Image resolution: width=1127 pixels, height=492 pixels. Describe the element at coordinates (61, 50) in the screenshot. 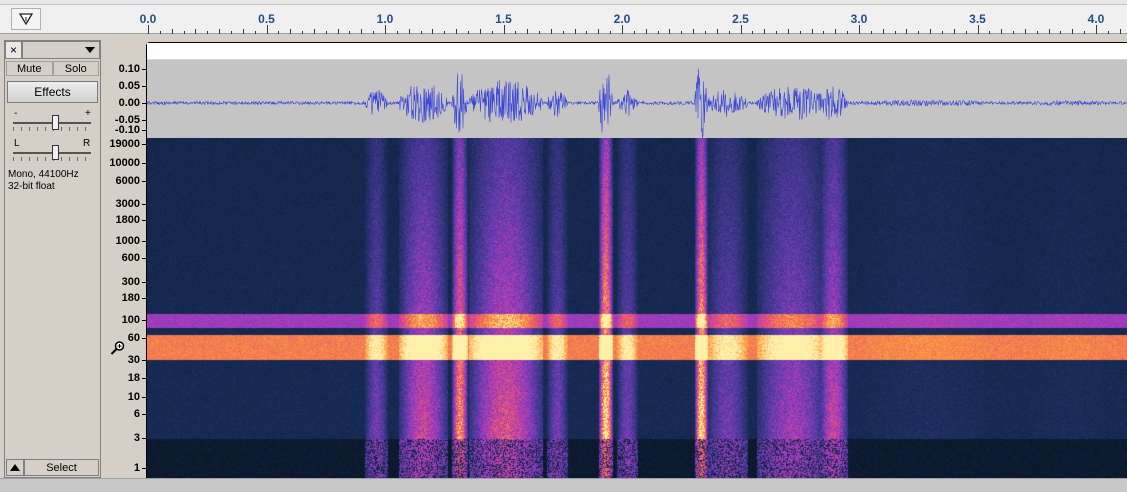

I see `track-name-dropdown` at that location.